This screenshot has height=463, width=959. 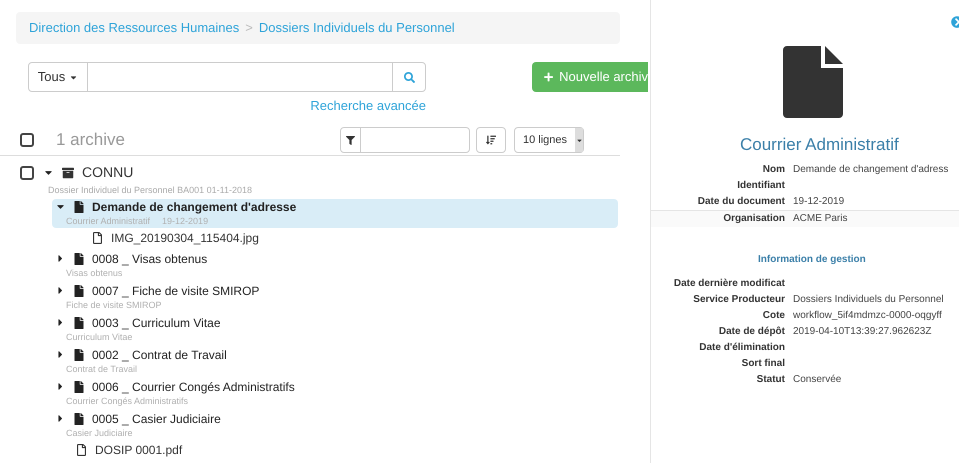 What do you see at coordinates (194, 207) in the screenshot?
I see `document-title: Demande de changement d'adresse` at bounding box center [194, 207].